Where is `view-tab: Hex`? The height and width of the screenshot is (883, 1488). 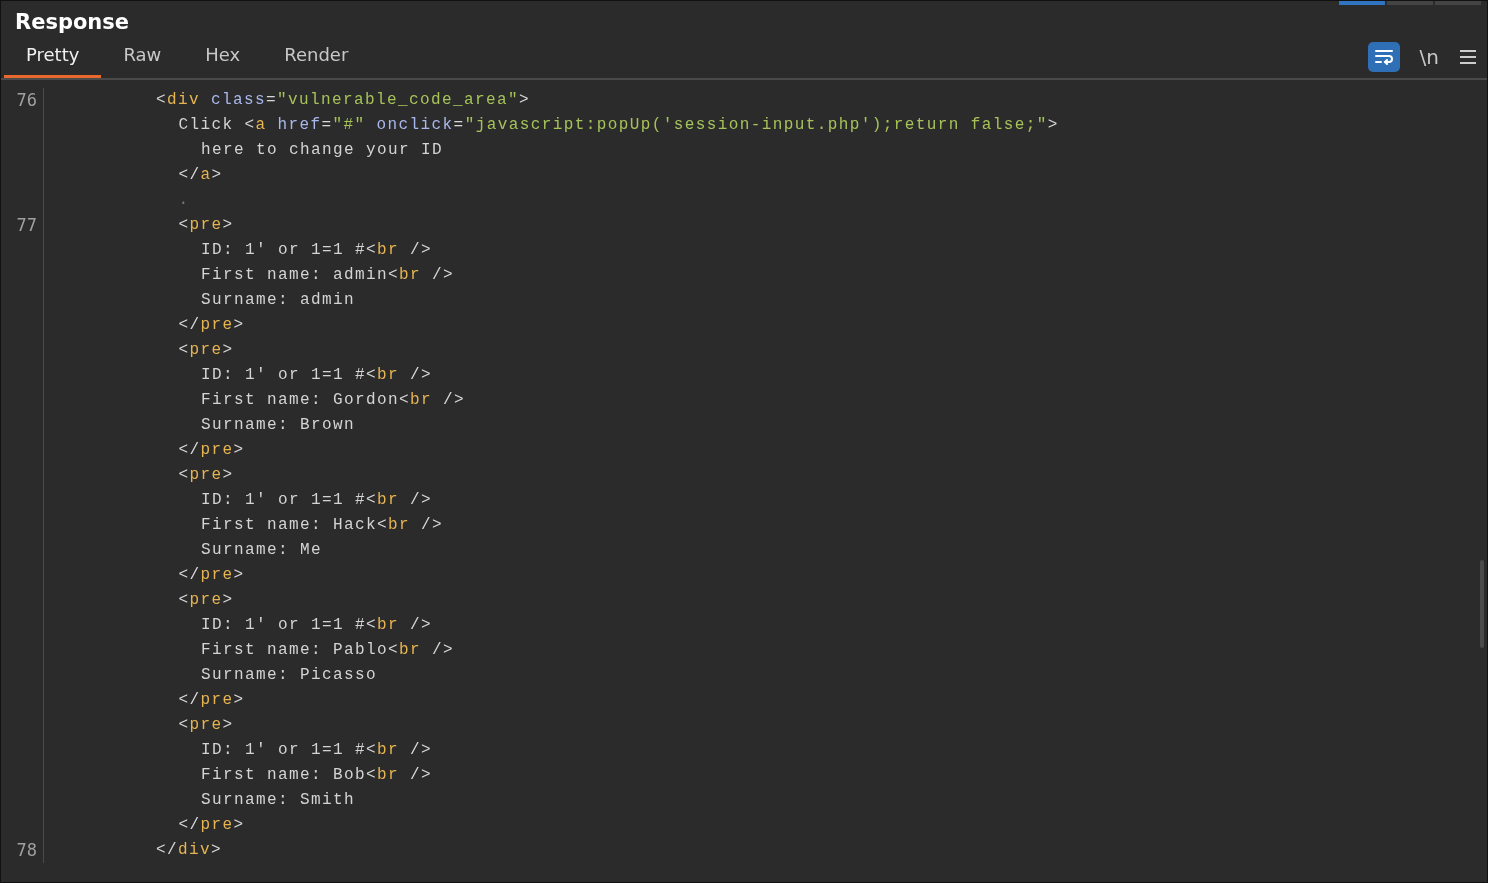 view-tab: Hex is located at coordinates (223, 59).